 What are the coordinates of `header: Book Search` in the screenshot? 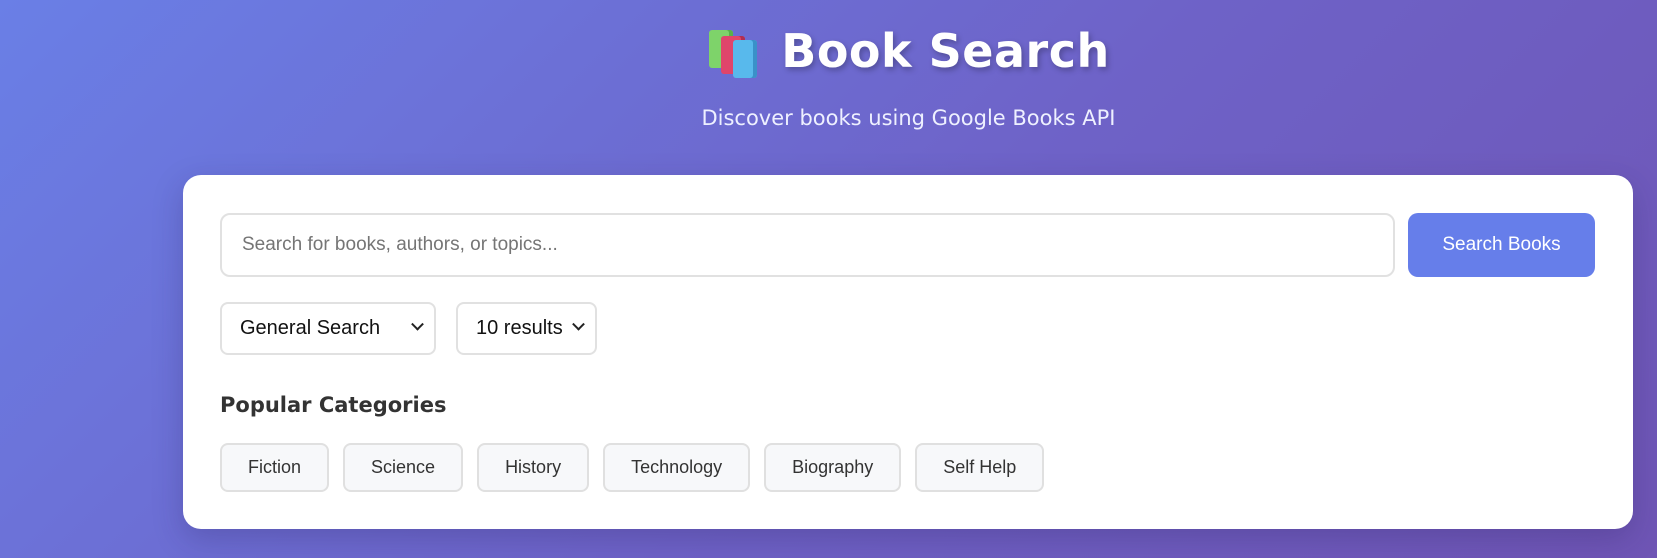 It's located at (828, 51).